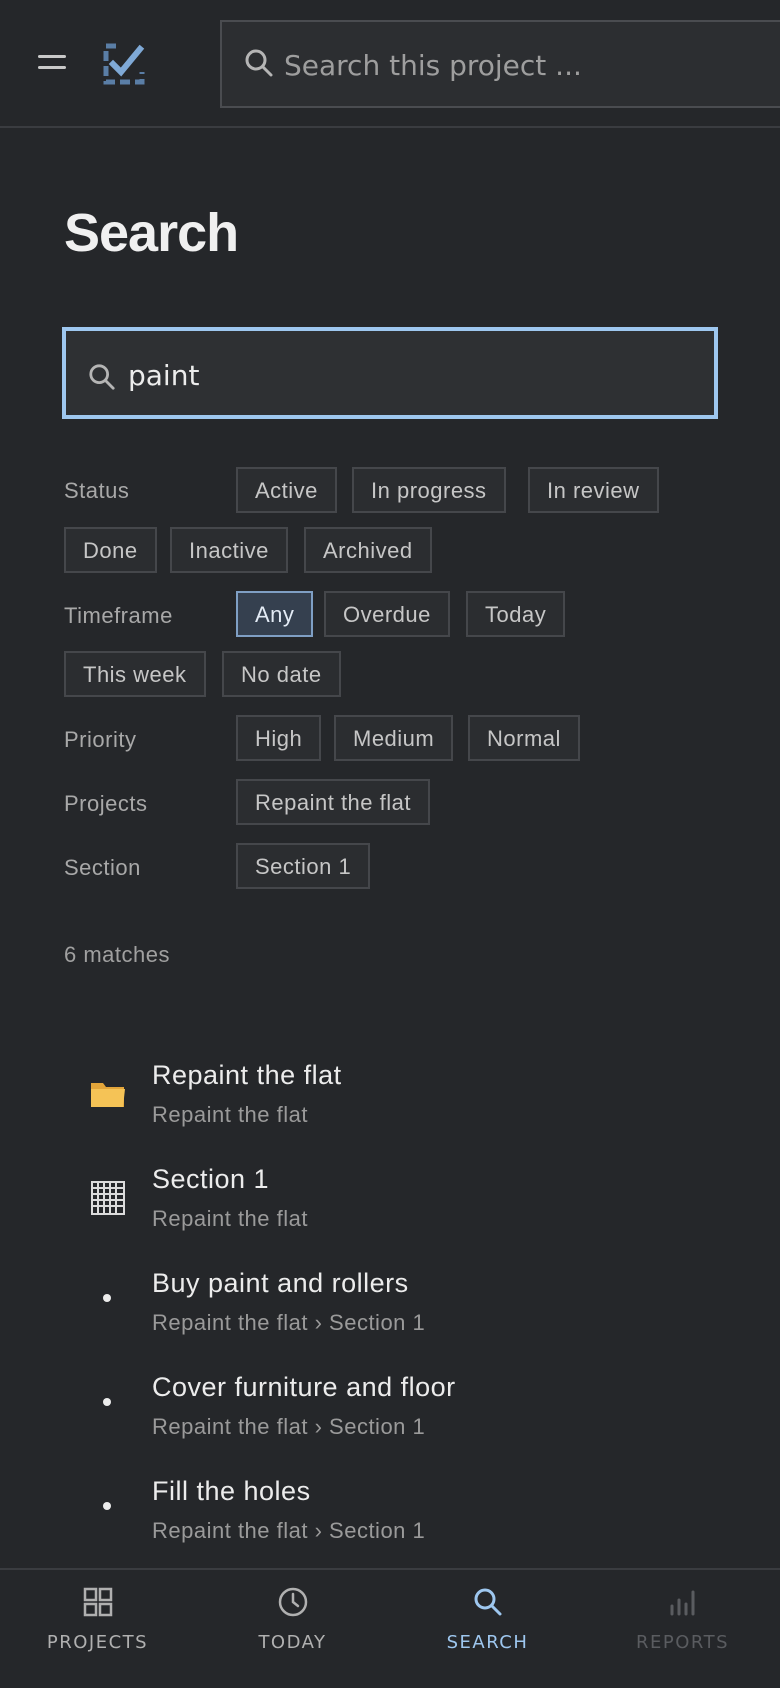  Describe the element at coordinates (97, 490) in the screenshot. I see `status-filter-label: Status` at that location.